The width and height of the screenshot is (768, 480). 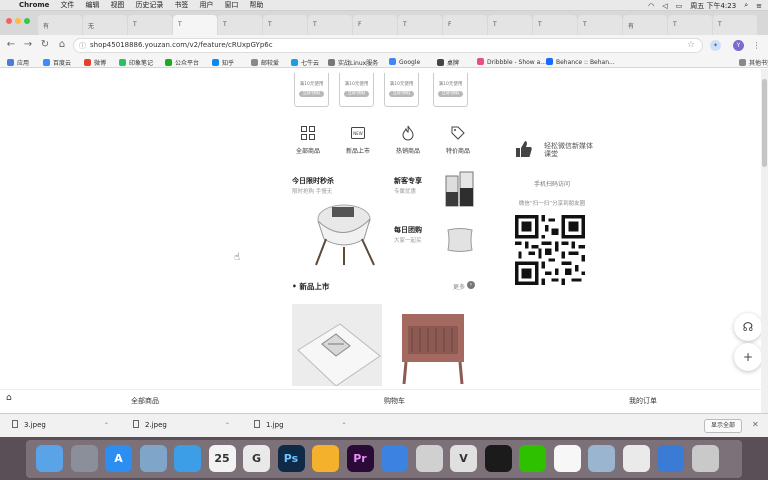 What do you see at coordinates (181, 5) in the screenshot?
I see `menu-bookmarks: 书签` at bounding box center [181, 5].